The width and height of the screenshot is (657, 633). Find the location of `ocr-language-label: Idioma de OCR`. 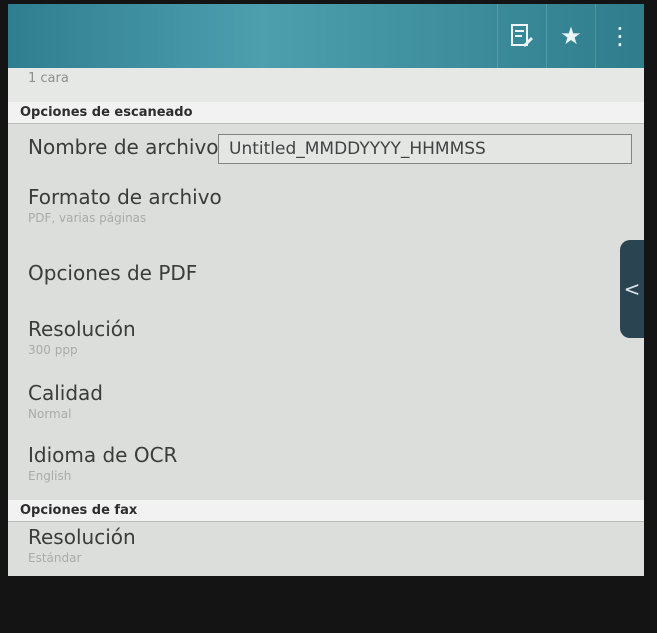

ocr-language-label: Idioma de OCR is located at coordinates (103, 455).